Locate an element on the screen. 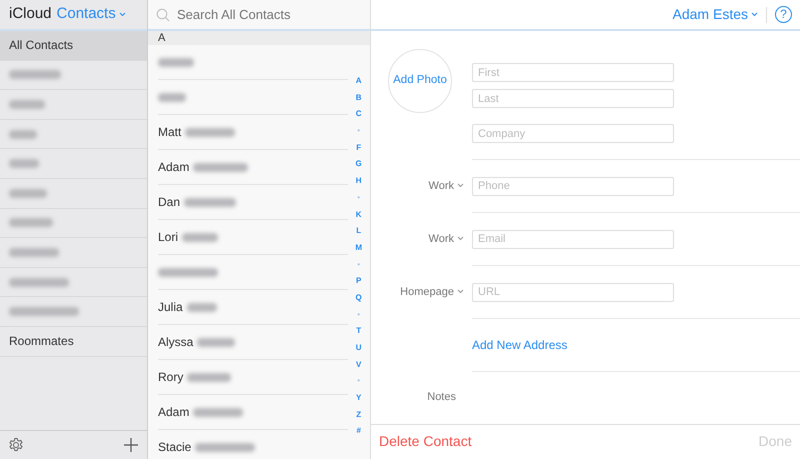 The height and width of the screenshot is (459, 800). group-item: All Contacts is located at coordinates (73, 46).